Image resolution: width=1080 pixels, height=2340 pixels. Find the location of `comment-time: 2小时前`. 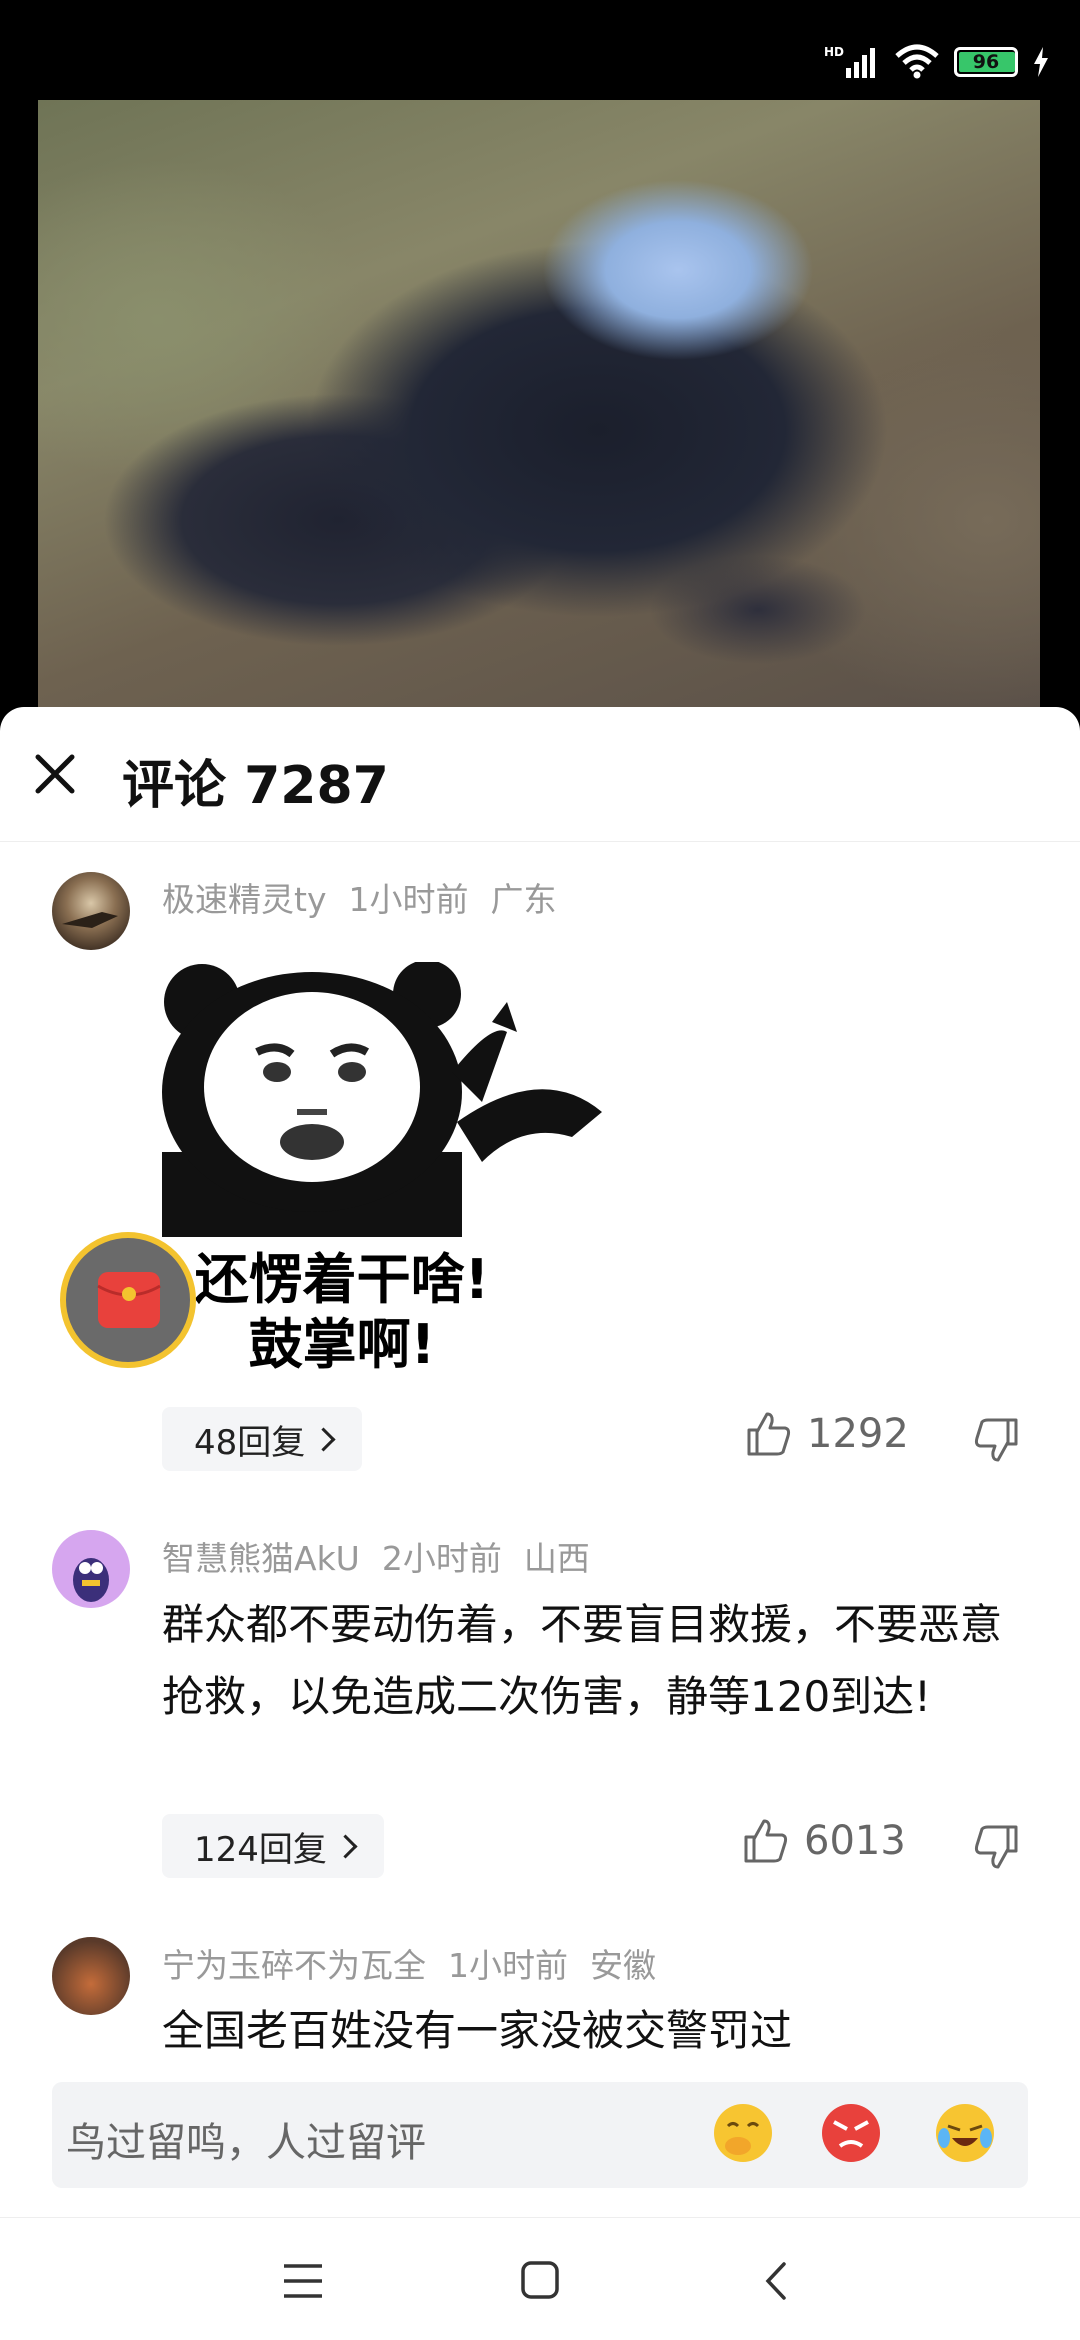

comment-time: 2小时前 is located at coordinates (441, 1558).